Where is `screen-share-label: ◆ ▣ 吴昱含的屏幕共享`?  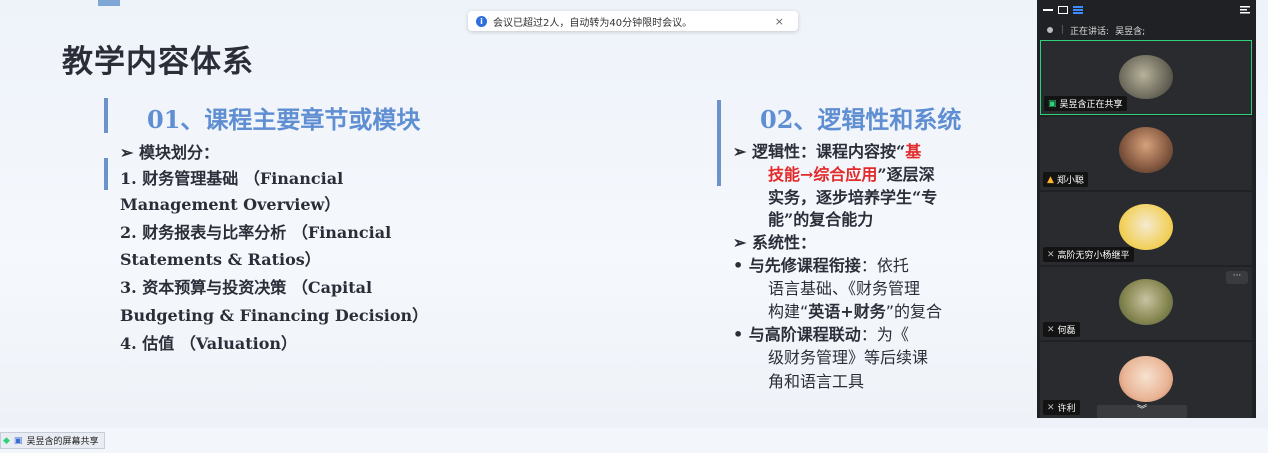
screen-share-label: ◆ ▣ 吴昱含的屏幕共享 is located at coordinates (53, 440).